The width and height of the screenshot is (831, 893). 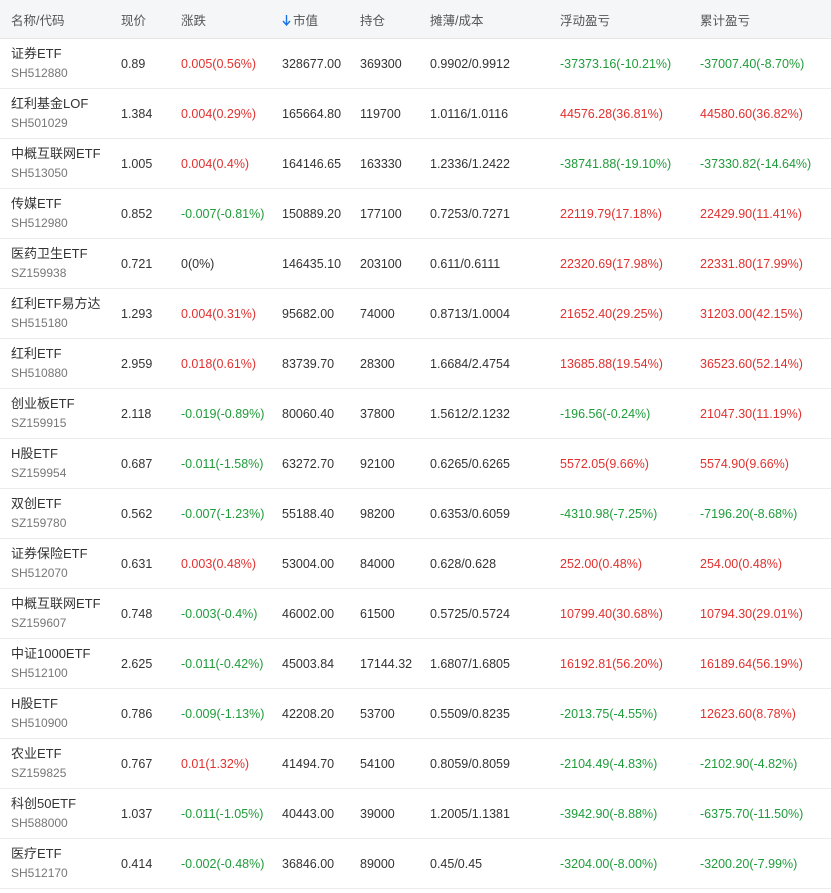 What do you see at coordinates (484, 263) in the screenshot?
I see `cell-cost: 0.611/0.6111` at bounding box center [484, 263].